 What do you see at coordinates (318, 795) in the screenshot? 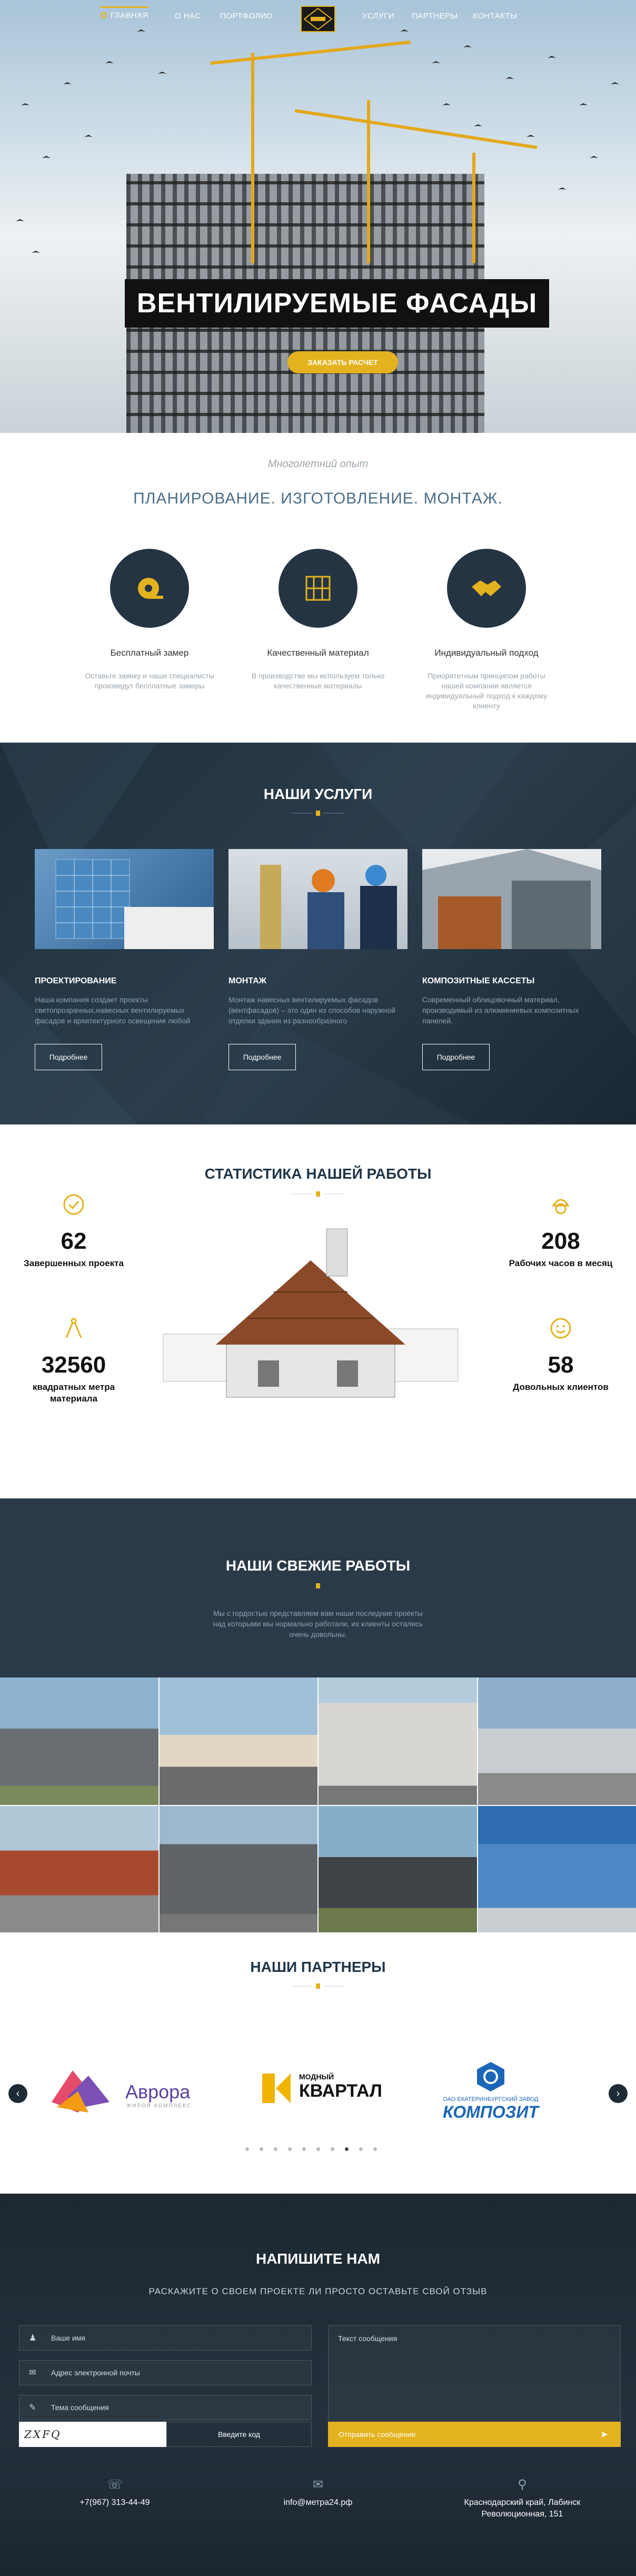
I see `services-title: НАШИ УСЛУГИ` at bounding box center [318, 795].